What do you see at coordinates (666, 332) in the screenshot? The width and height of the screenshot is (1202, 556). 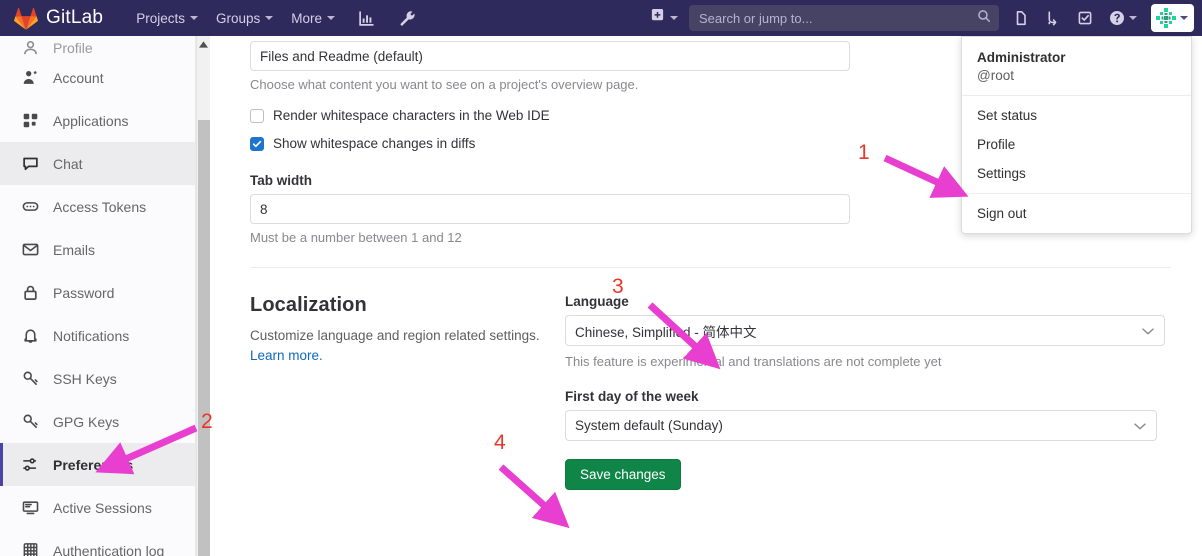 I see `language-value: Chinese, Simplified - 简体中文` at bounding box center [666, 332].